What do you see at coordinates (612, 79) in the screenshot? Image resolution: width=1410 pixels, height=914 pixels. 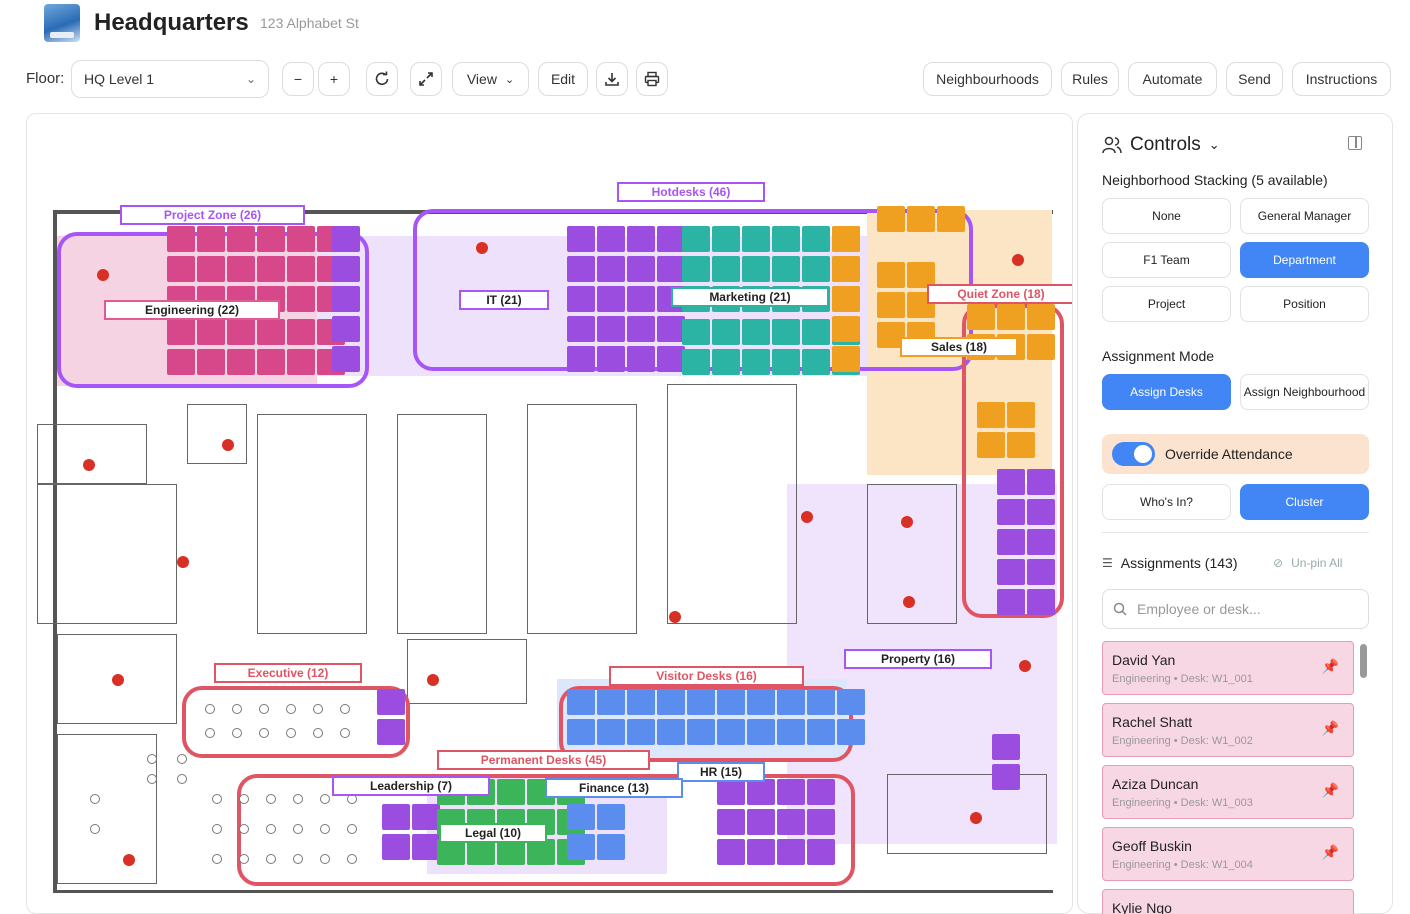 I see `download-button` at bounding box center [612, 79].